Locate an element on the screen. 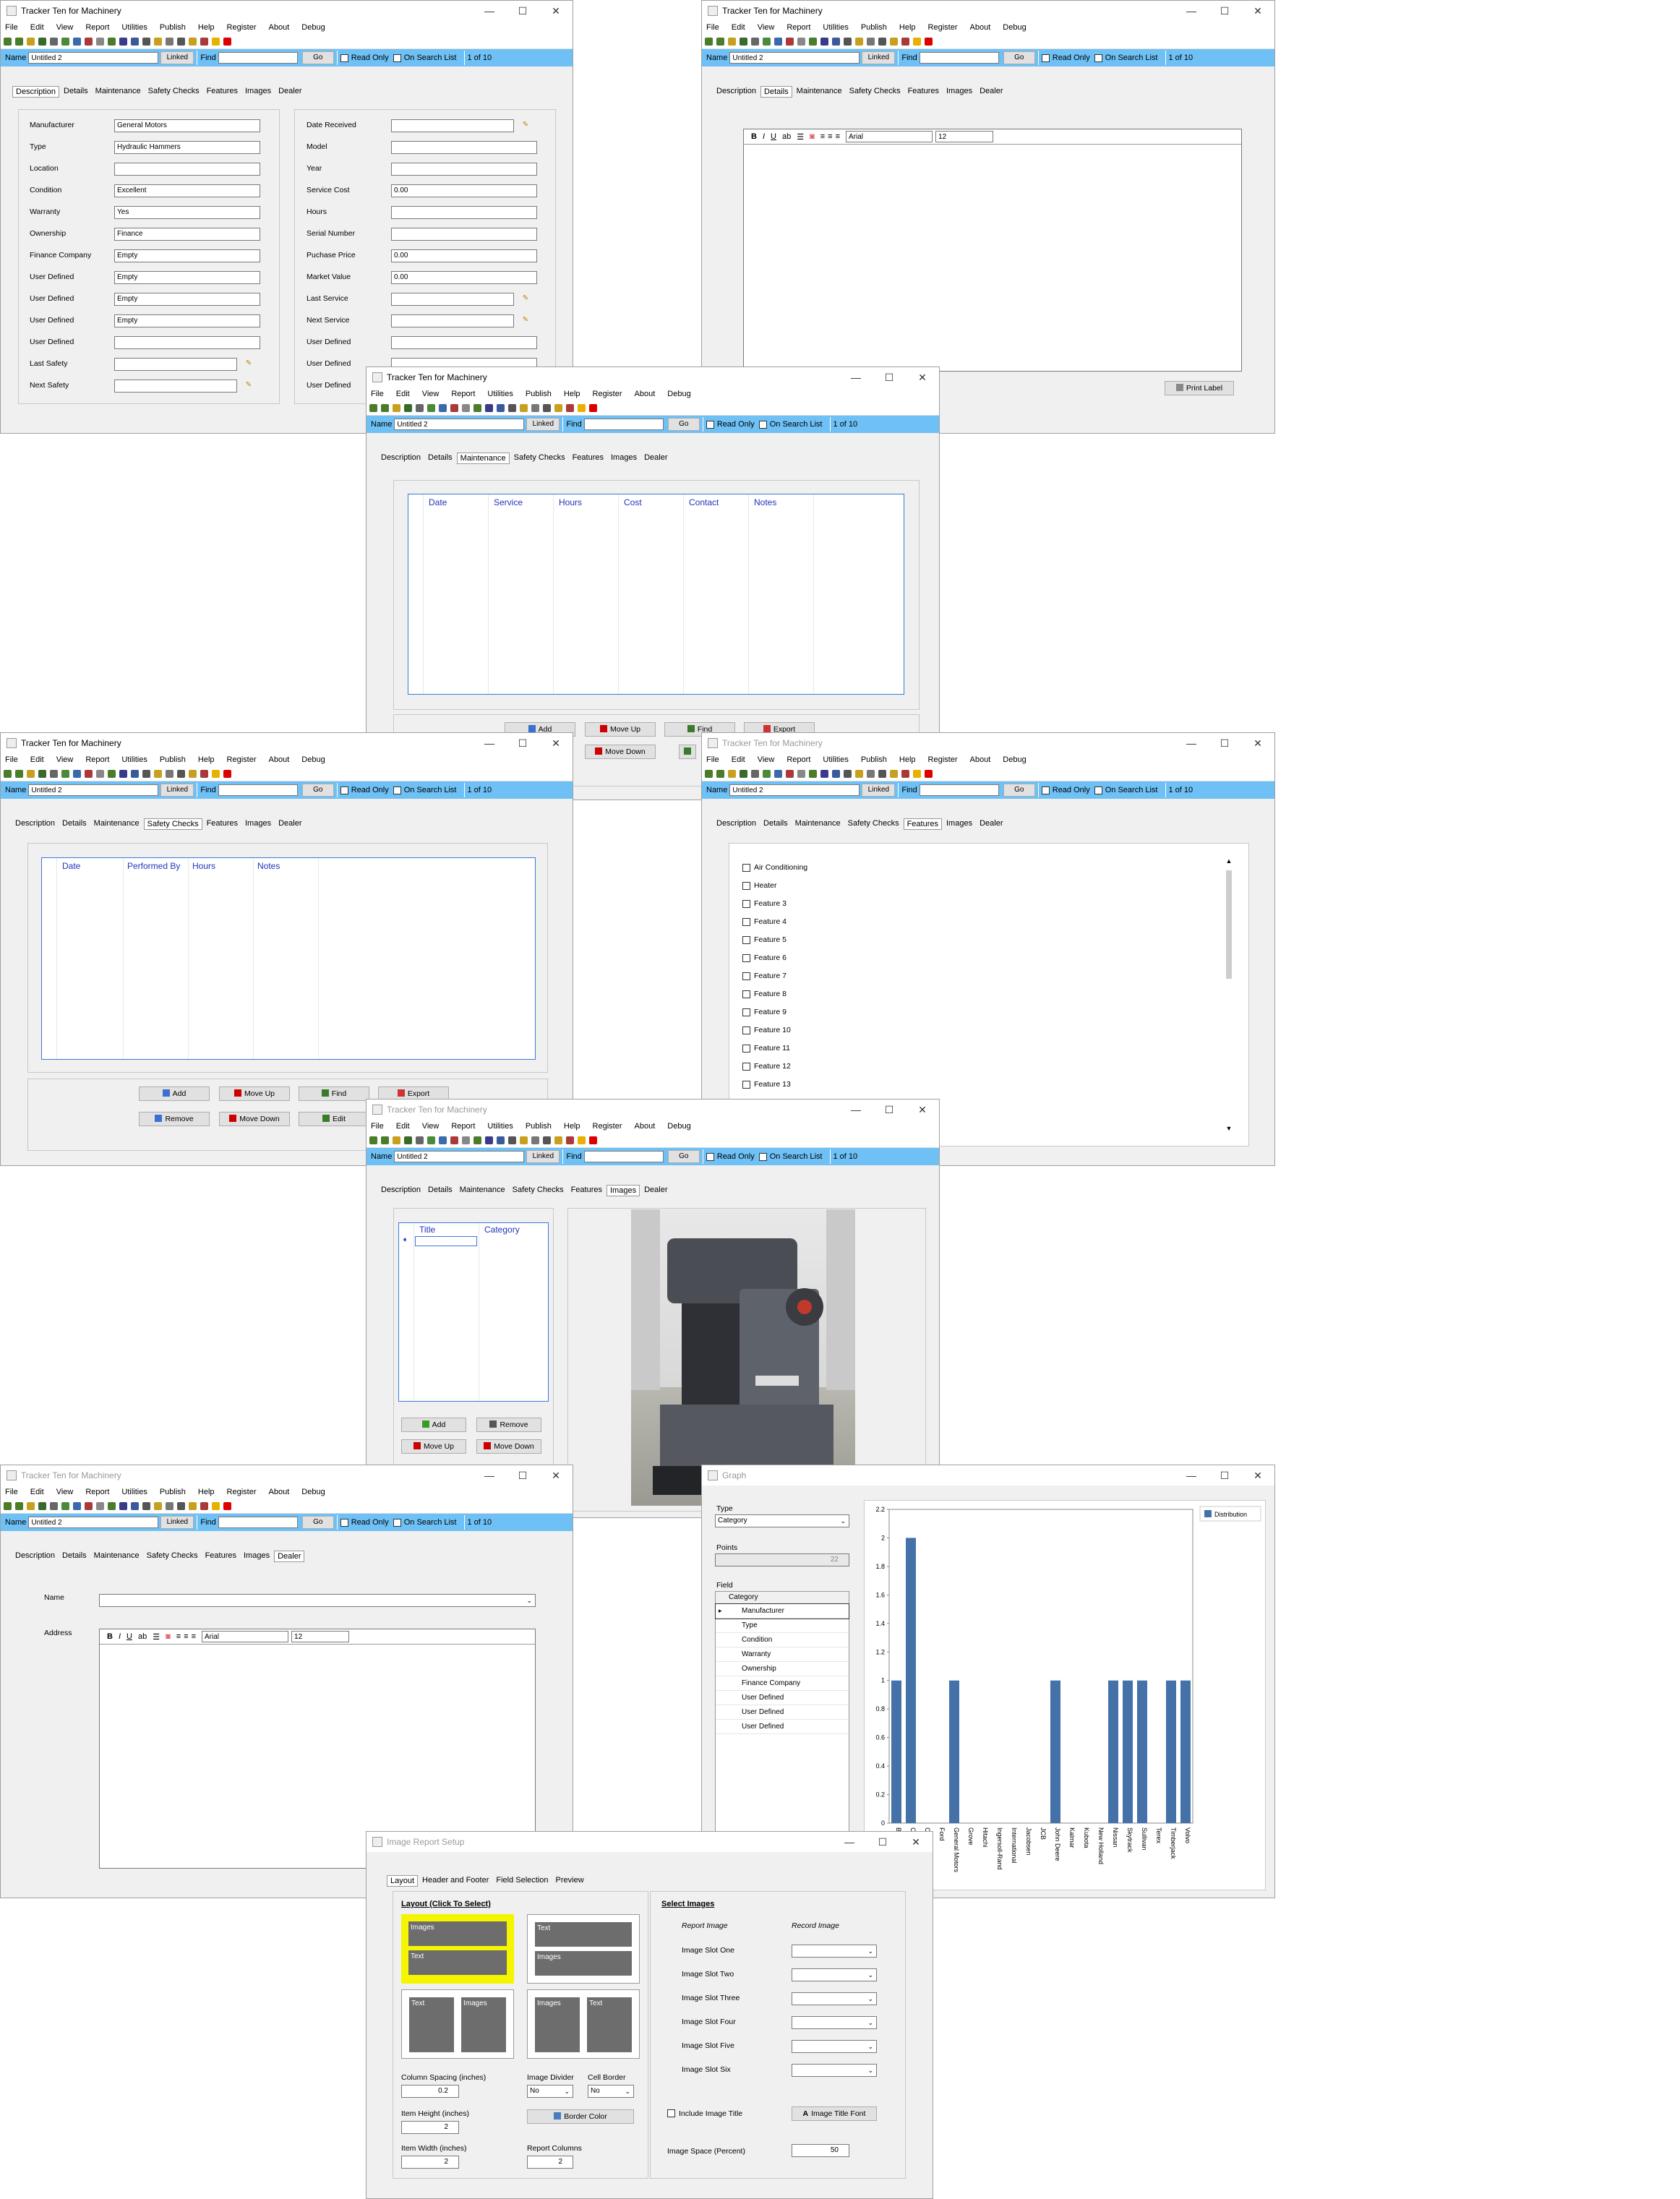  checkmark-icon is located at coordinates (929, 42).